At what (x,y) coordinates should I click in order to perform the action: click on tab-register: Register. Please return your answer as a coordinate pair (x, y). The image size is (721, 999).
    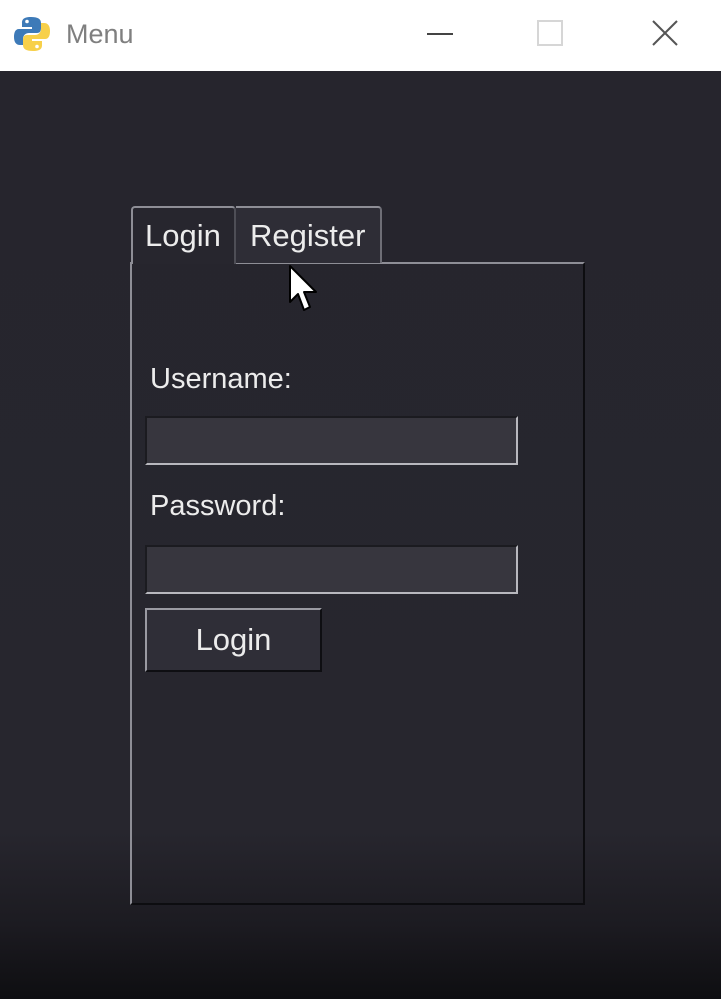
    Looking at the image, I should click on (309, 234).